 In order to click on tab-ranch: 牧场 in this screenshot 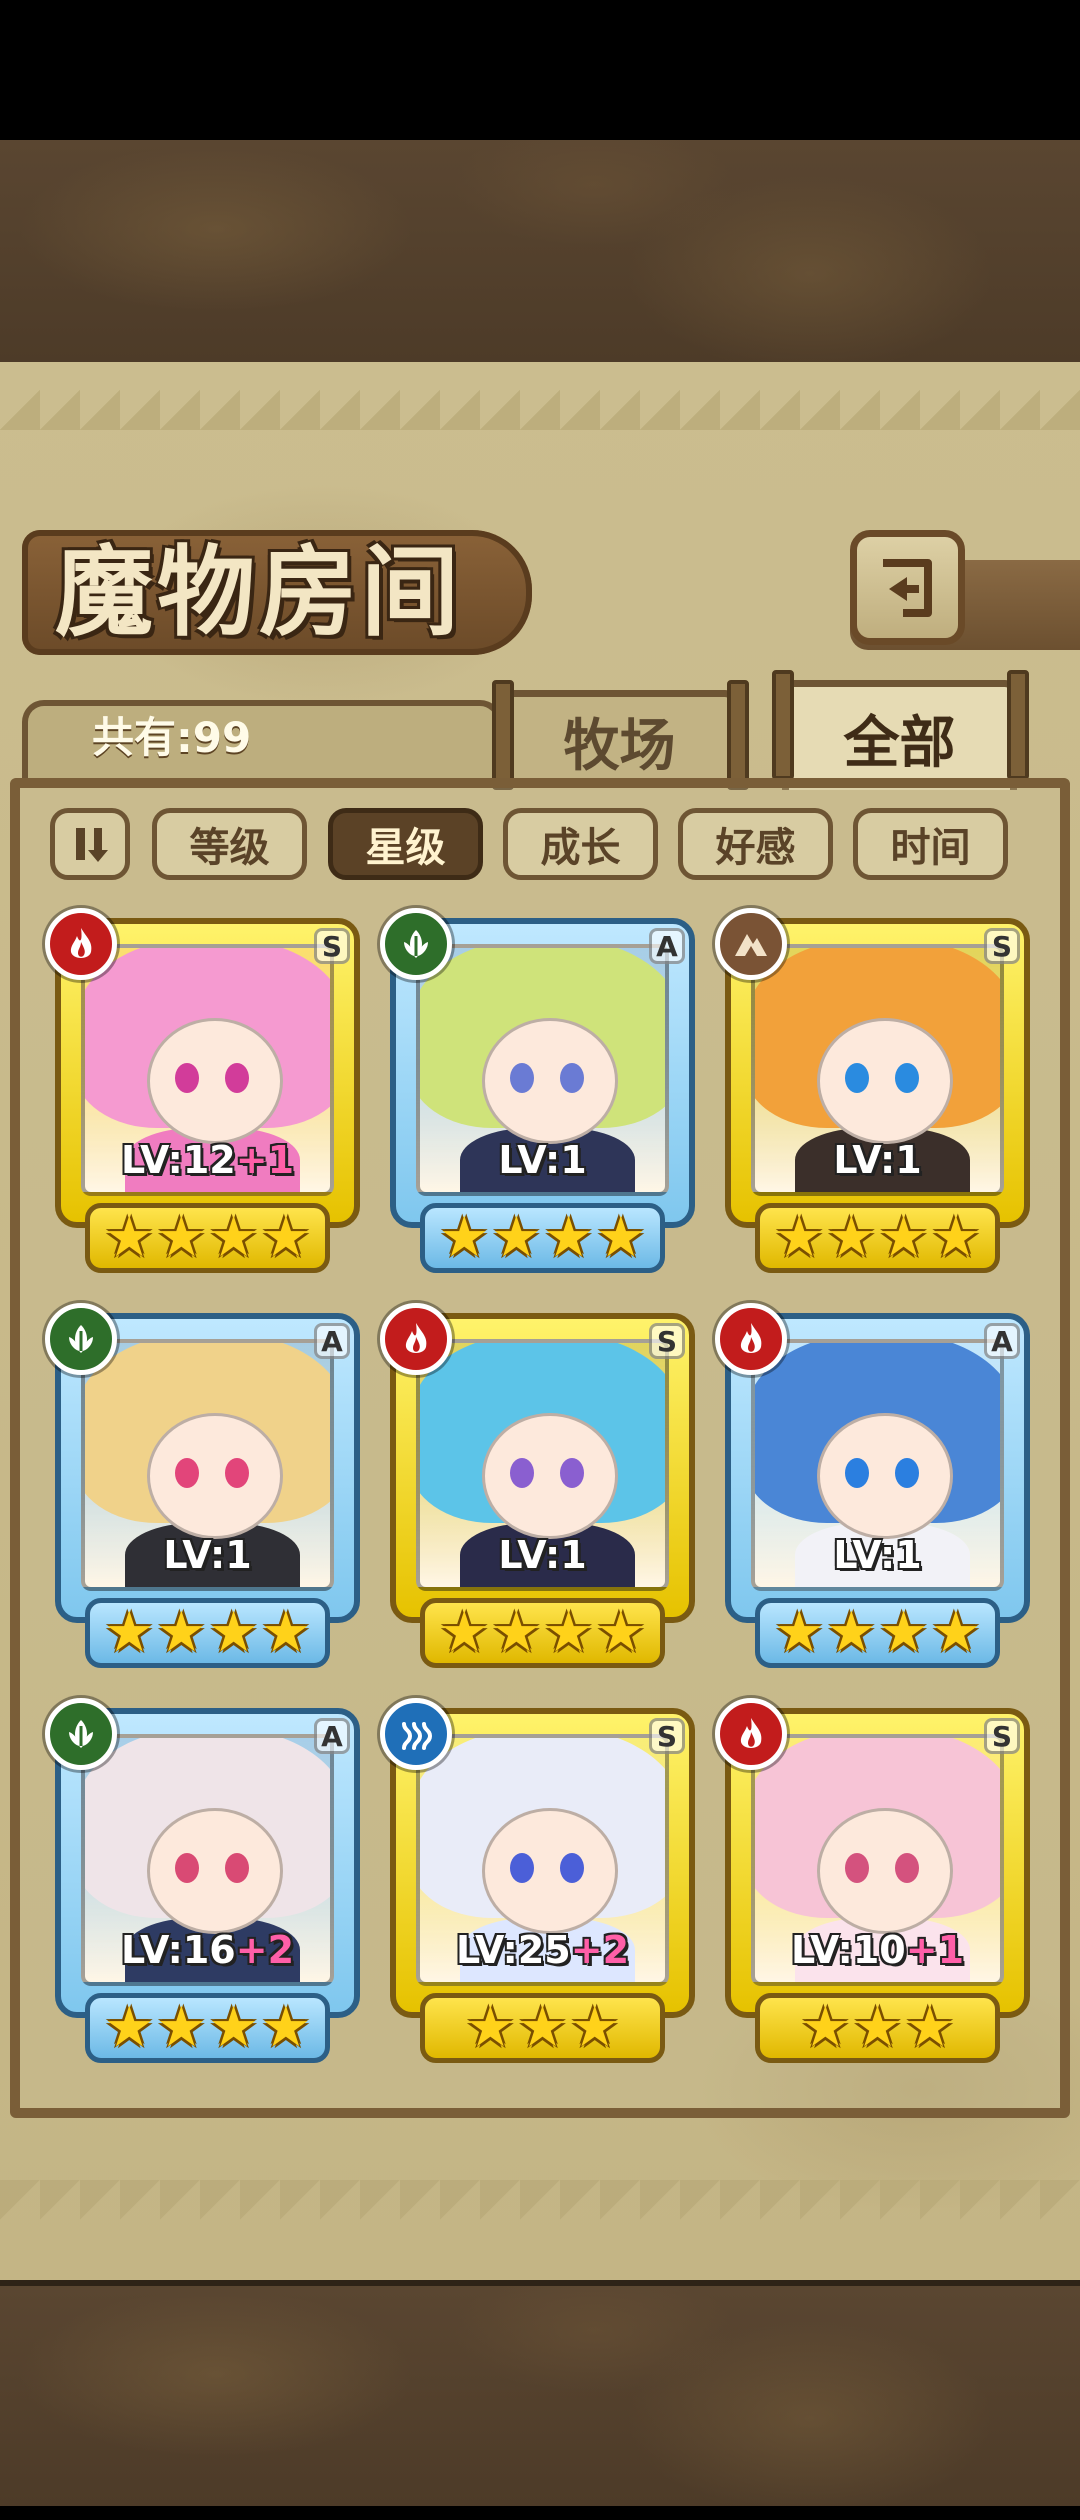, I will do `click(619, 737)`.